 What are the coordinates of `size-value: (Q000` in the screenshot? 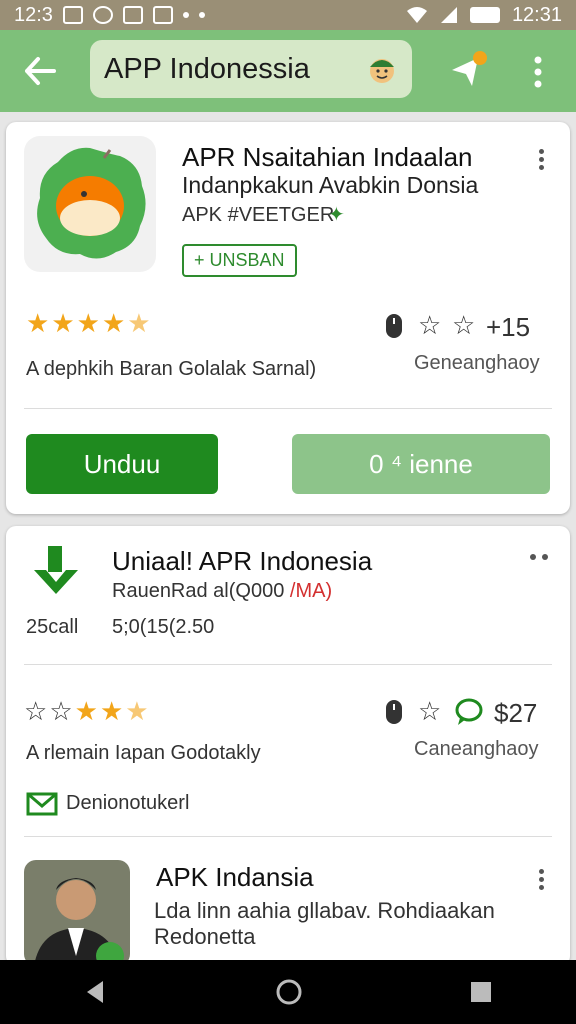 It's located at (256, 591).